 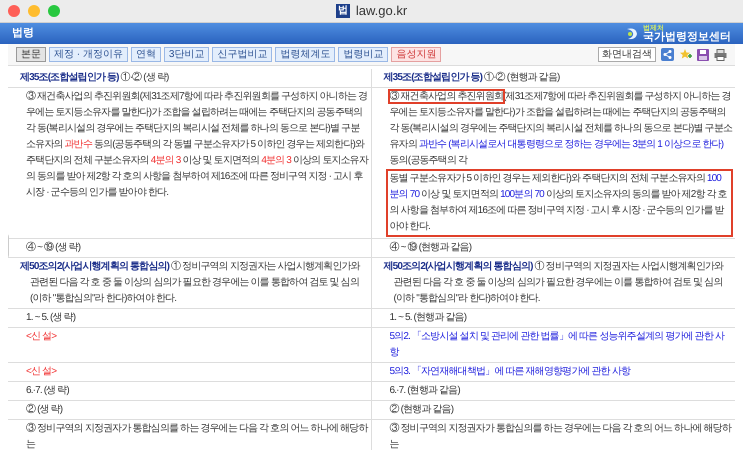 I want to click on print-icon, so click(x=720, y=54).